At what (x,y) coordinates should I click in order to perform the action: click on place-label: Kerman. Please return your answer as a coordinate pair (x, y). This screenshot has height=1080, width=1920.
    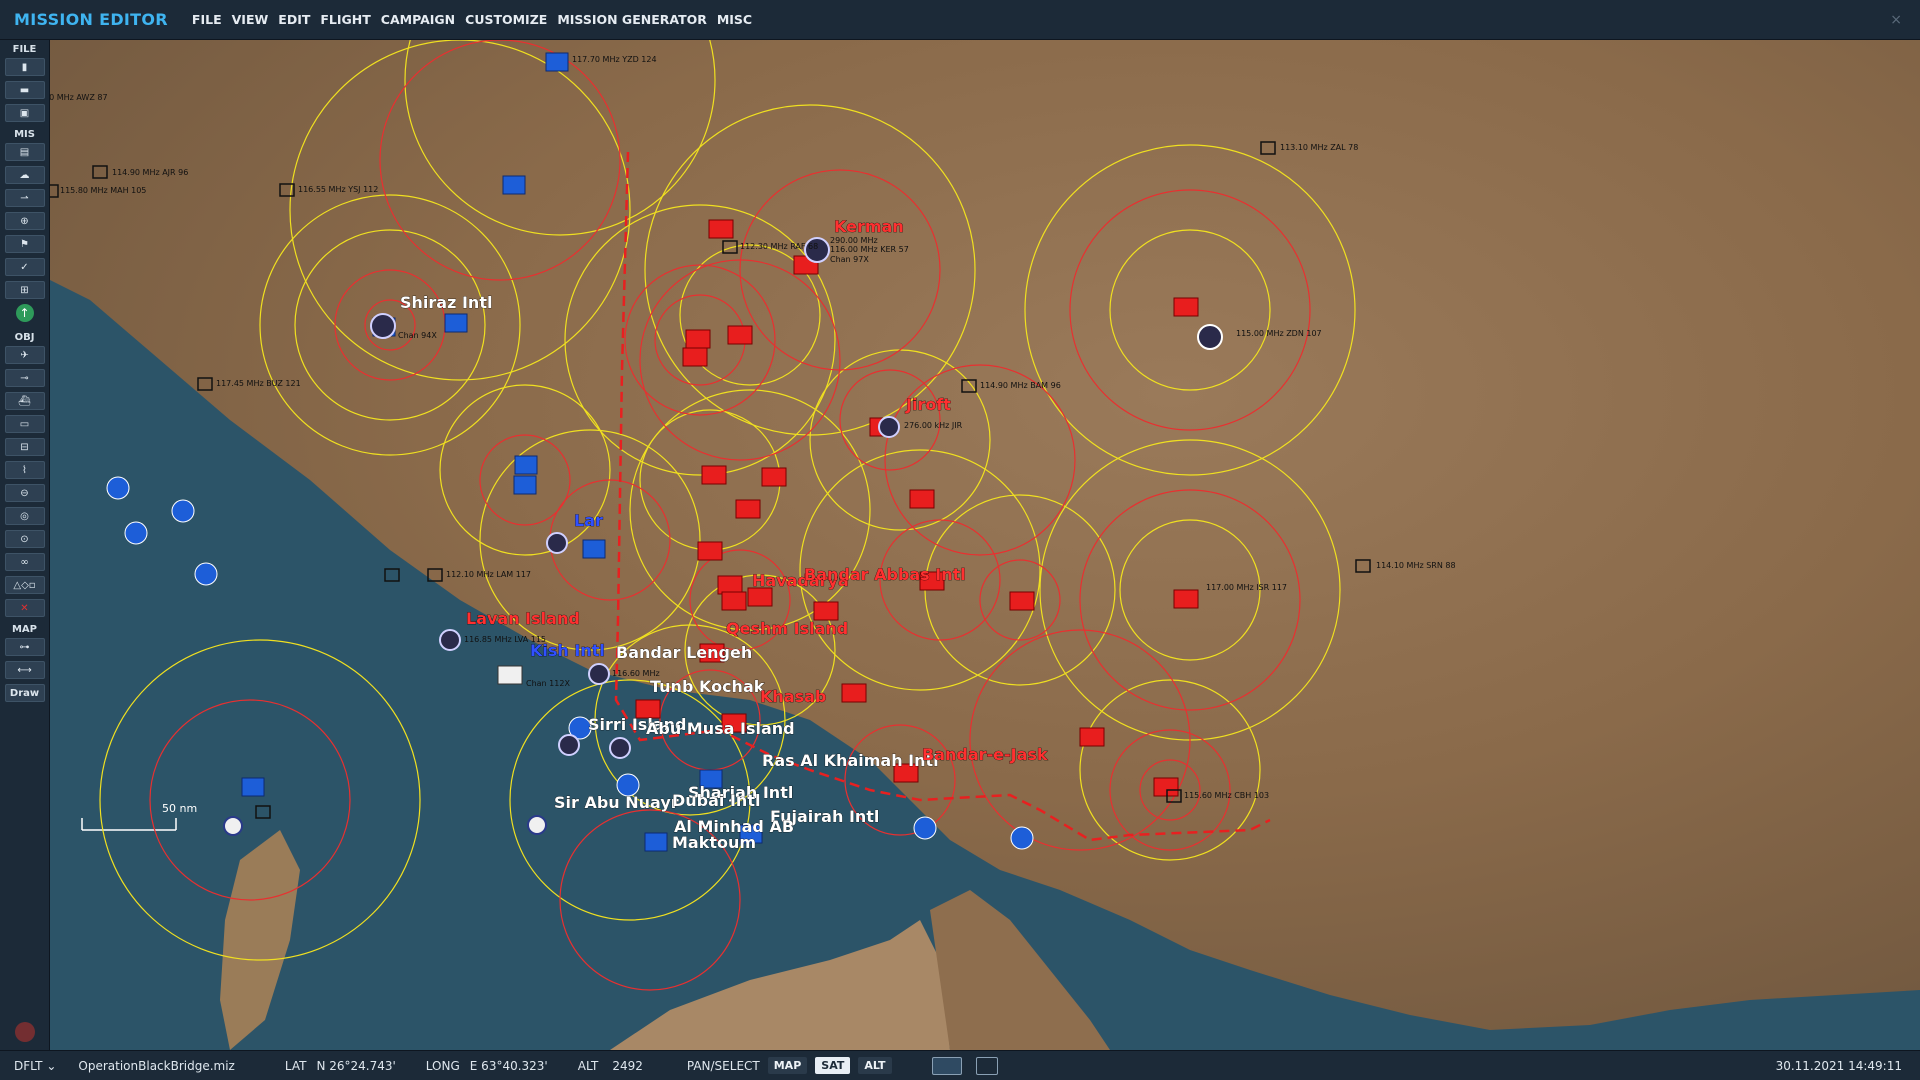
    Looking at the image, I should click on (869, 226).